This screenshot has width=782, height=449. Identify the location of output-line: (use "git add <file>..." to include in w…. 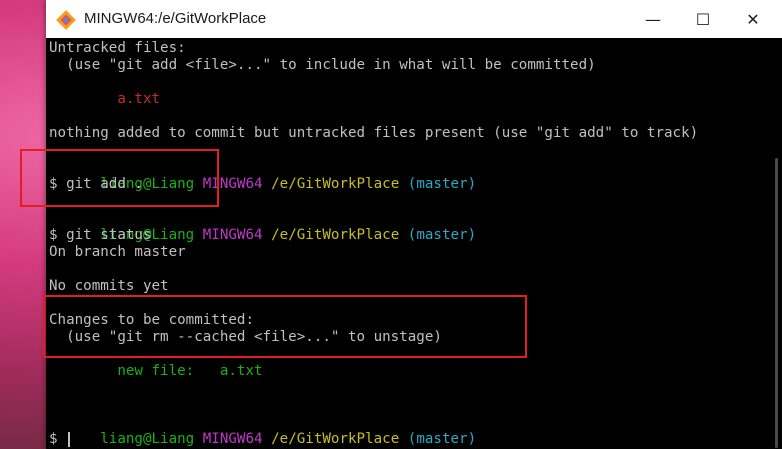
(322, 65).